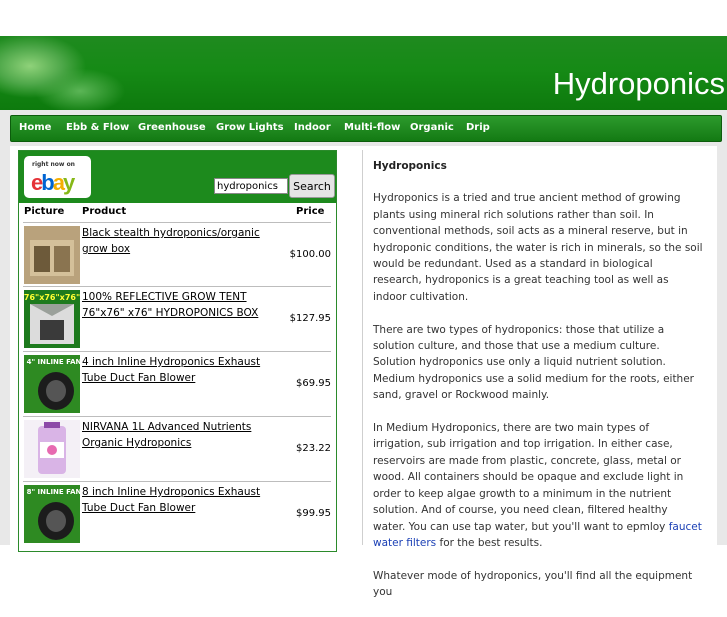  I want to click on ebay-logo: right now on ebay, so click(57, 177).